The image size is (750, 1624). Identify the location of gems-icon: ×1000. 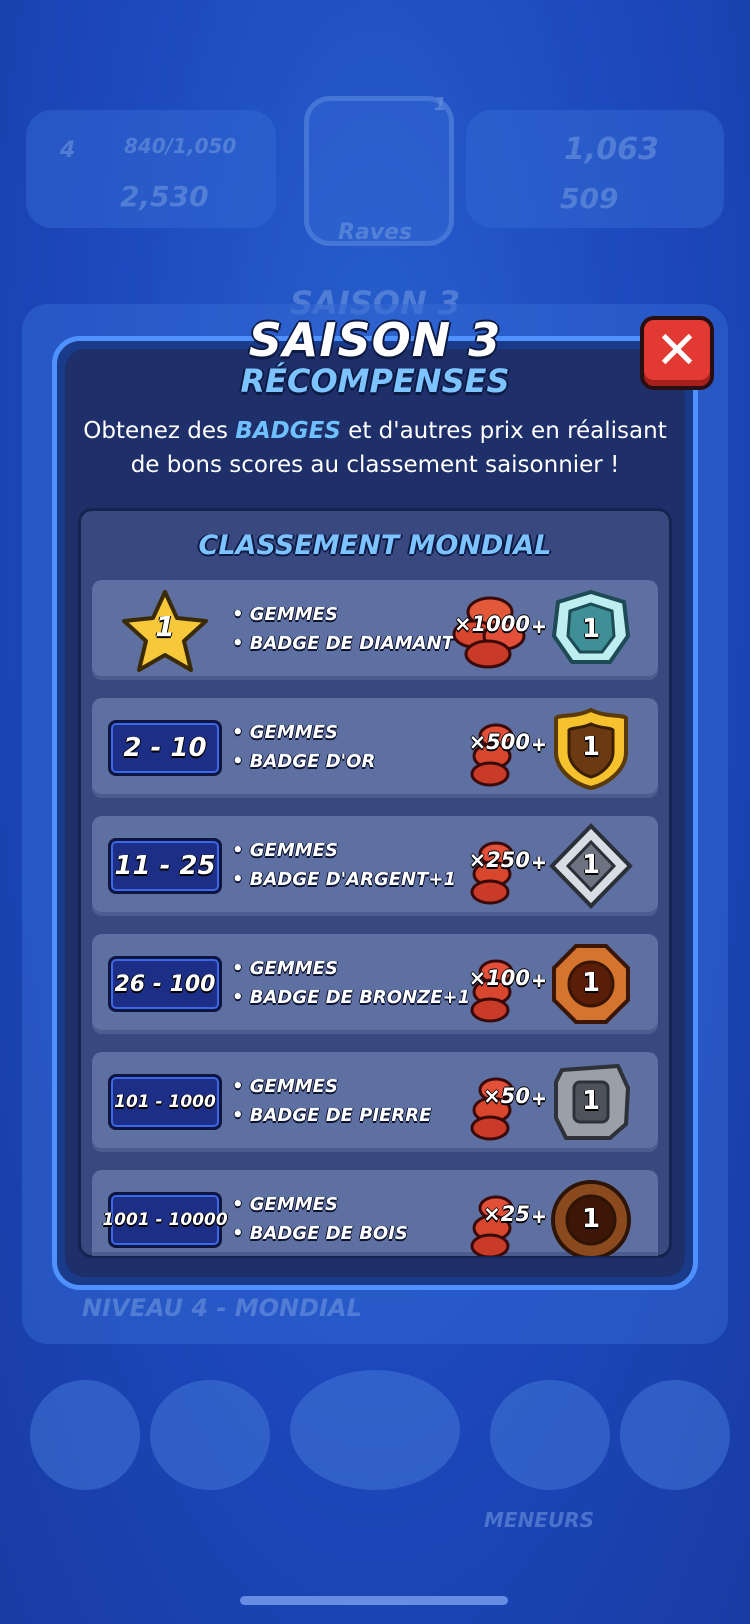
(490, 631).